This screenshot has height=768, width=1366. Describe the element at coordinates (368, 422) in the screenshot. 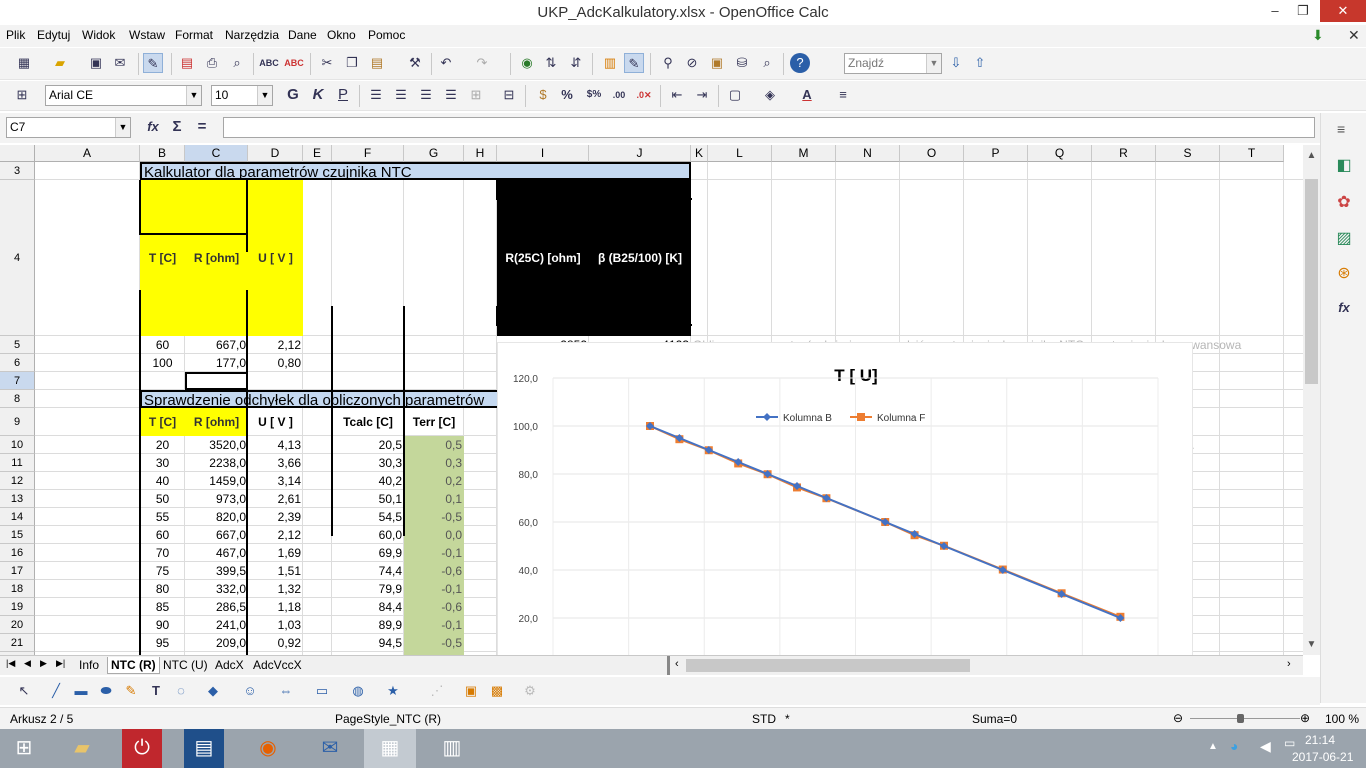

I see `table-header: Tcalc [C]` at that location.